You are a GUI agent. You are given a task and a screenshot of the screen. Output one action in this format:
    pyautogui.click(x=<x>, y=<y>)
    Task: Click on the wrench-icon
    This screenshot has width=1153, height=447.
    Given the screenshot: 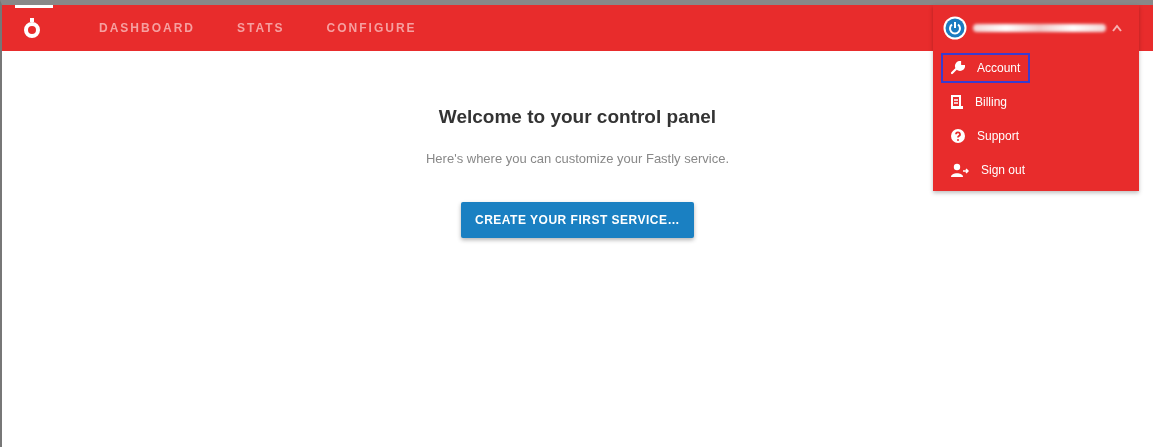 What is the action you would take?
    pyautogui.click(x=958, y=68)
    